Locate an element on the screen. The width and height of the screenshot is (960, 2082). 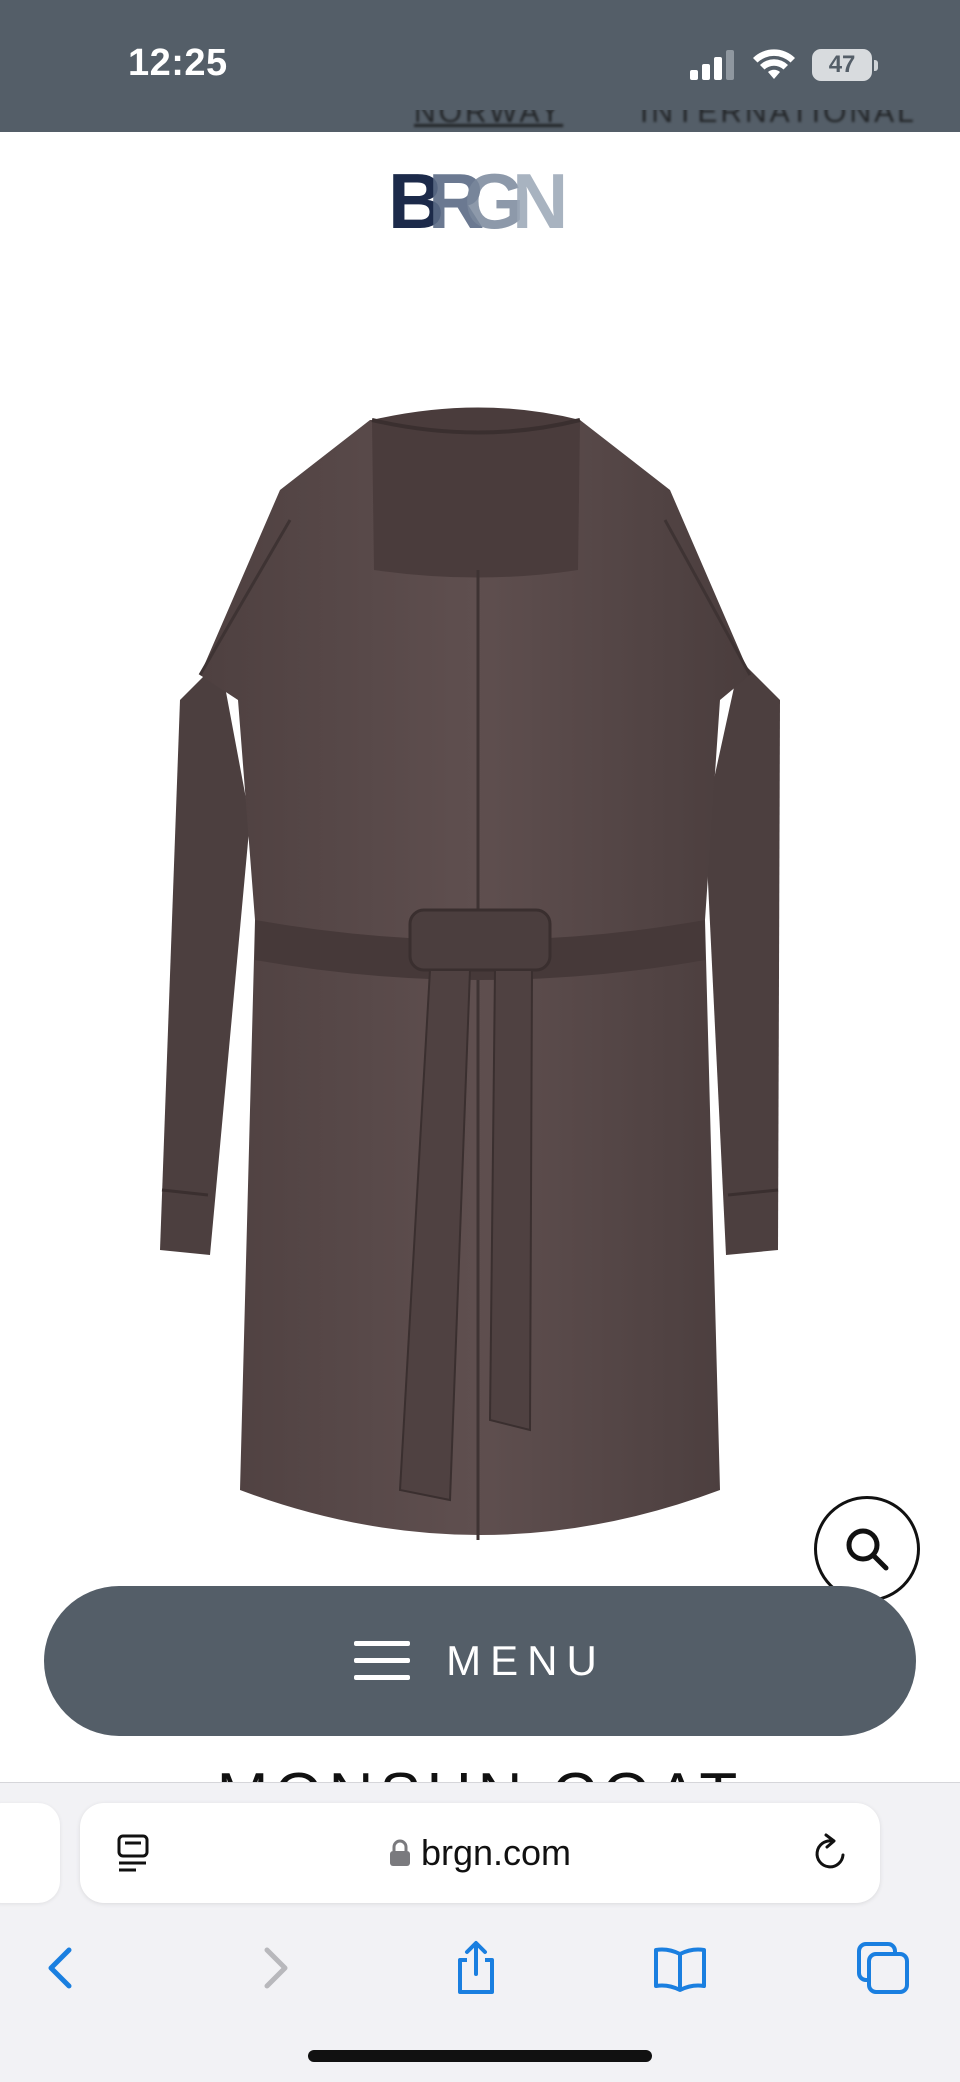
product-title-area: MONSUN COAT is located at coordinates (480, 1761).